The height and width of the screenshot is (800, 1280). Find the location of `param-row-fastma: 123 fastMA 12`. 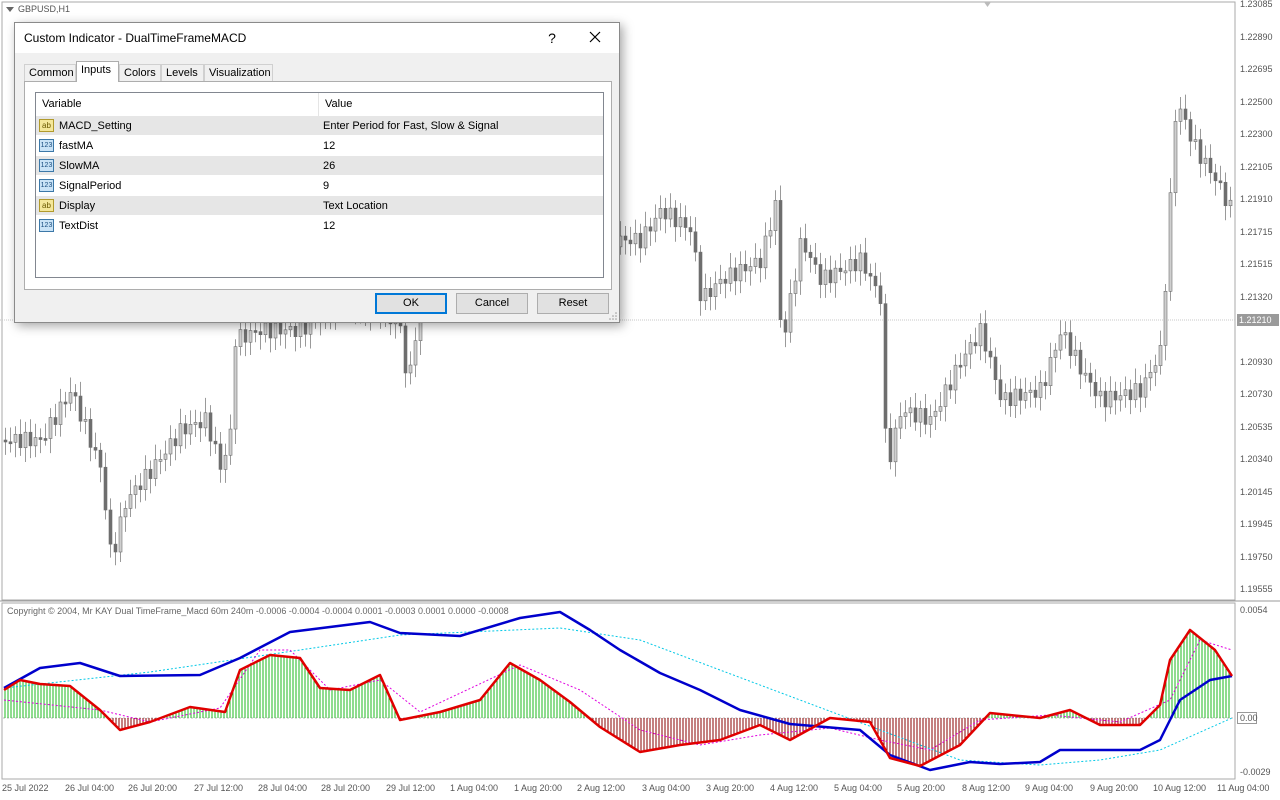

param-row-fastma: 123 fastMA 12 is located at coordinates (319, 146).